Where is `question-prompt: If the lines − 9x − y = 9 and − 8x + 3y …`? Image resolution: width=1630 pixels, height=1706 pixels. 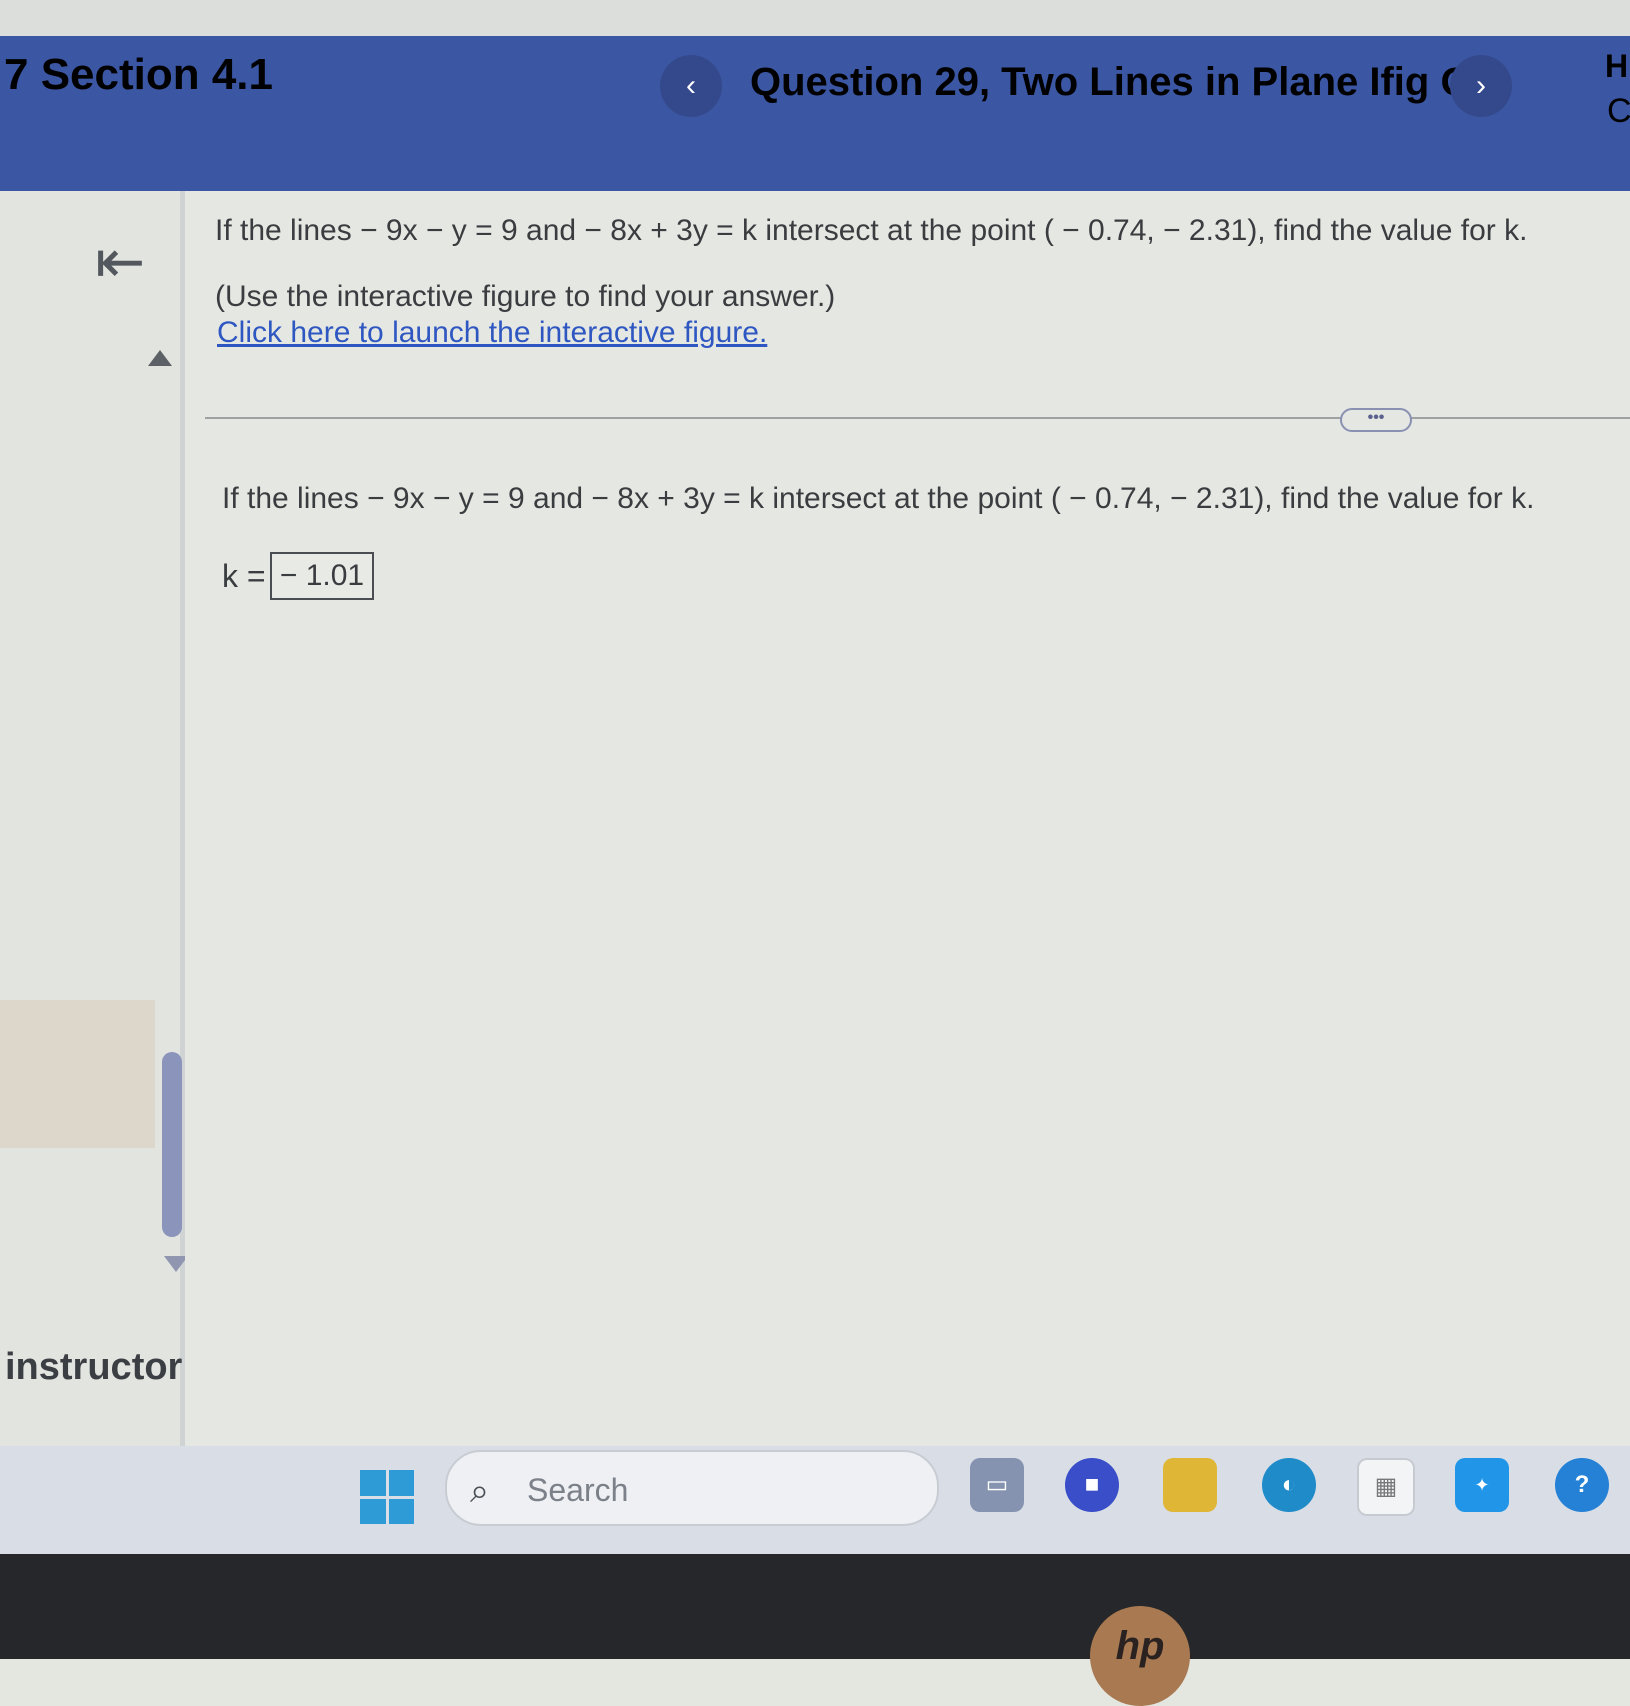
question-prompt: If the lines − 9x − y = 9 and − 8x + 3y … is located at coordinates (871, 230).